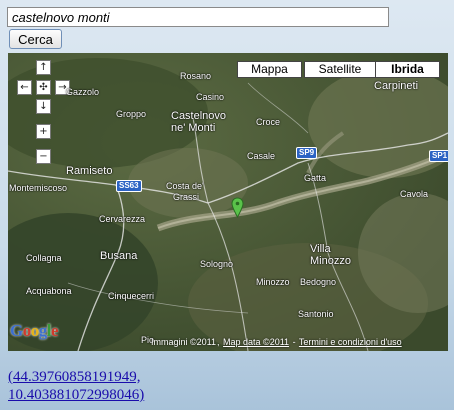 The width and height of the screenshot is (454, 410). Describe the element at coordinates (261, 156) in the screenshot. I see `place-label: Casale` at that location.